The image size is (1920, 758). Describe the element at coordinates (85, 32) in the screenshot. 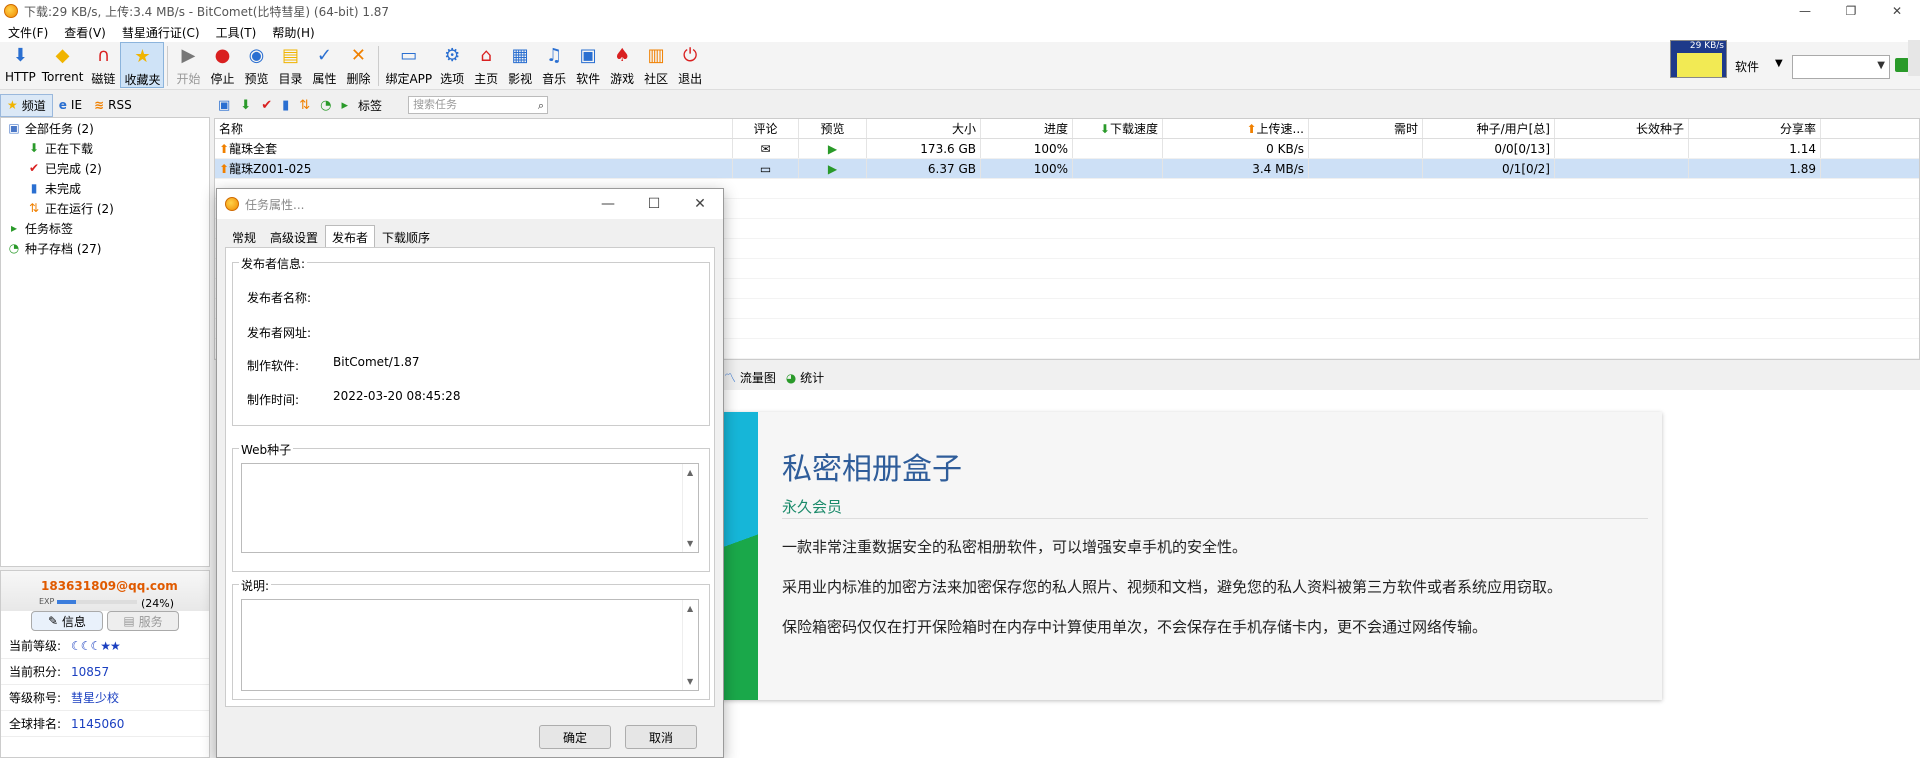

I see `menu-view: 查看(V)` at that location.